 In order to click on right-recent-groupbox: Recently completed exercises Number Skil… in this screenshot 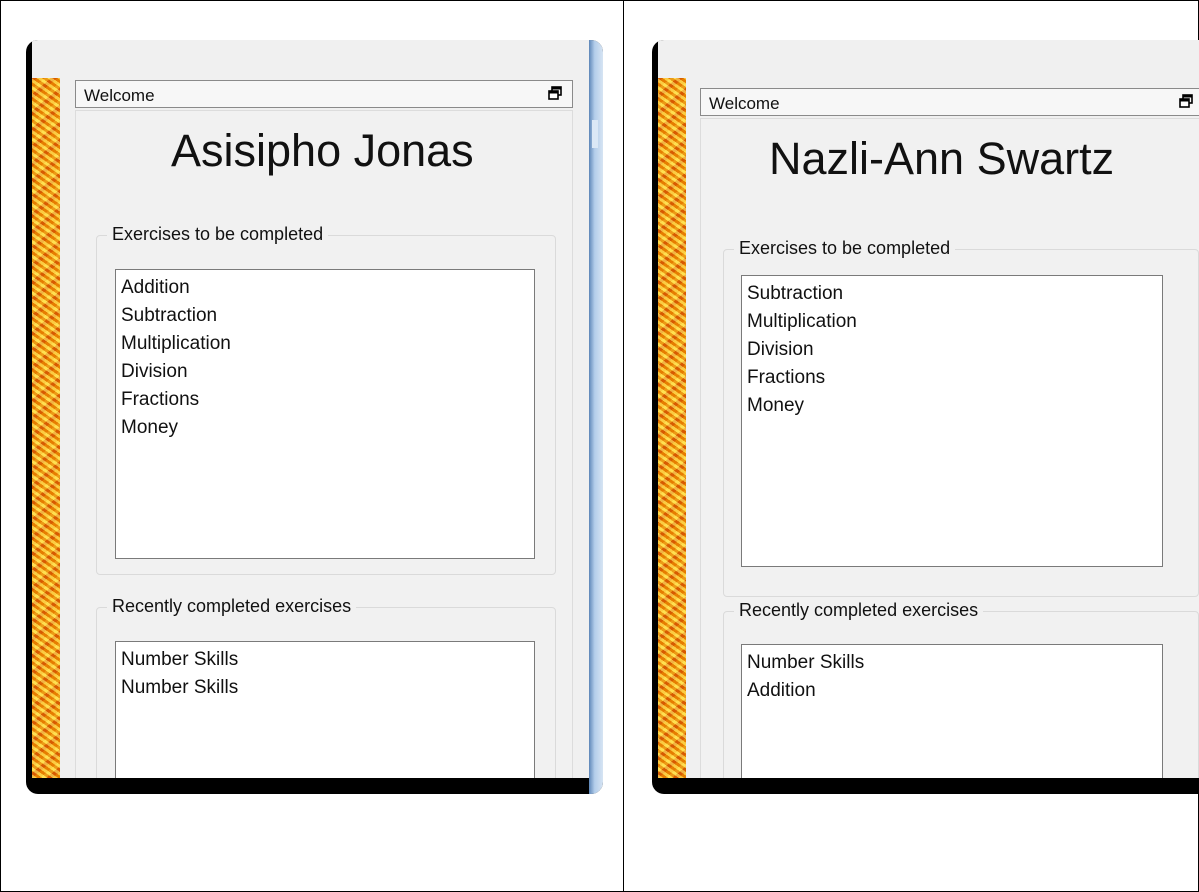, I will do `click(961, 689)`.